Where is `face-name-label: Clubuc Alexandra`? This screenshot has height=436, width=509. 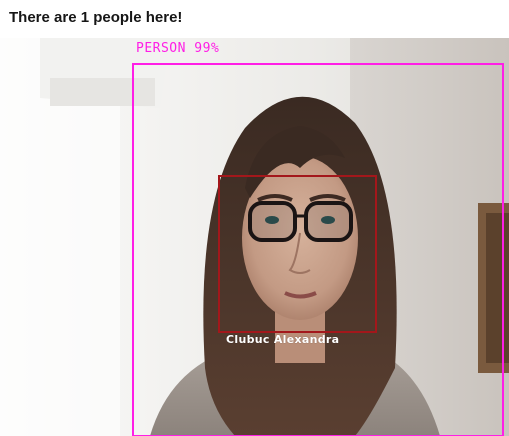 face-name-label: Clubuc Alexandra is located at coordinates (283, 339).